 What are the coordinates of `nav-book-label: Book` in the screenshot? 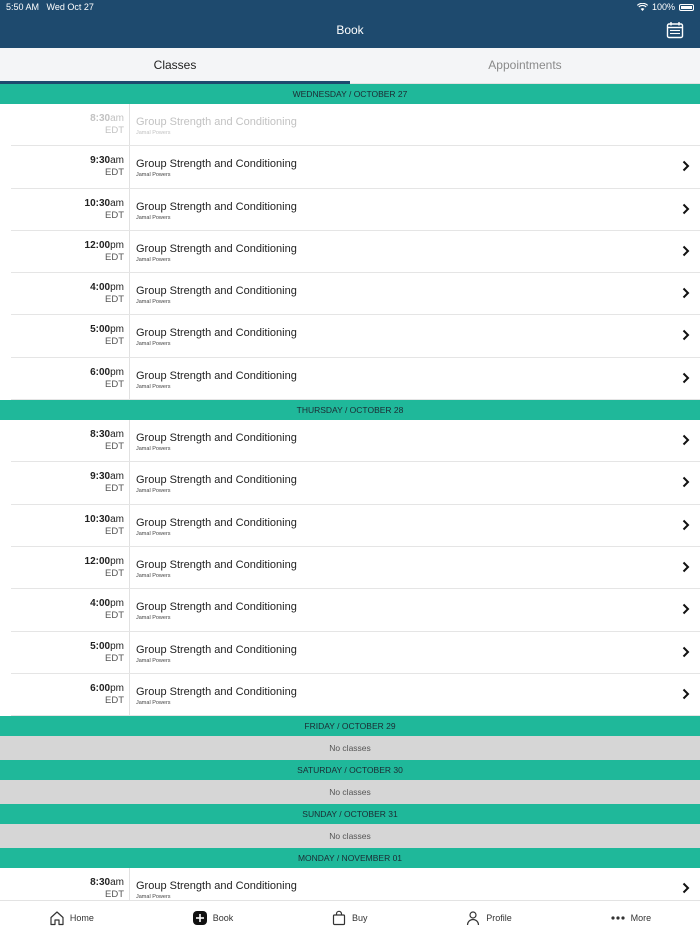 It's located at (223, 917).